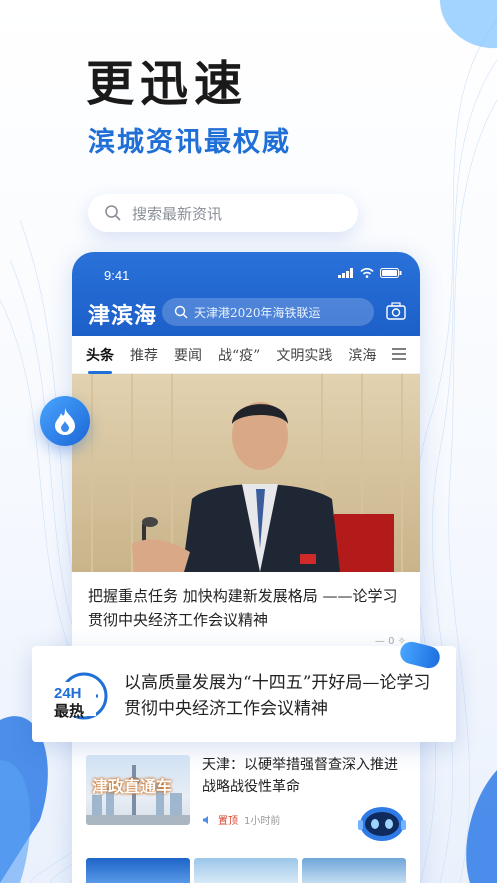  I want to click on app-search-text: 天津港2020年海铁联运, so click(257, 312).